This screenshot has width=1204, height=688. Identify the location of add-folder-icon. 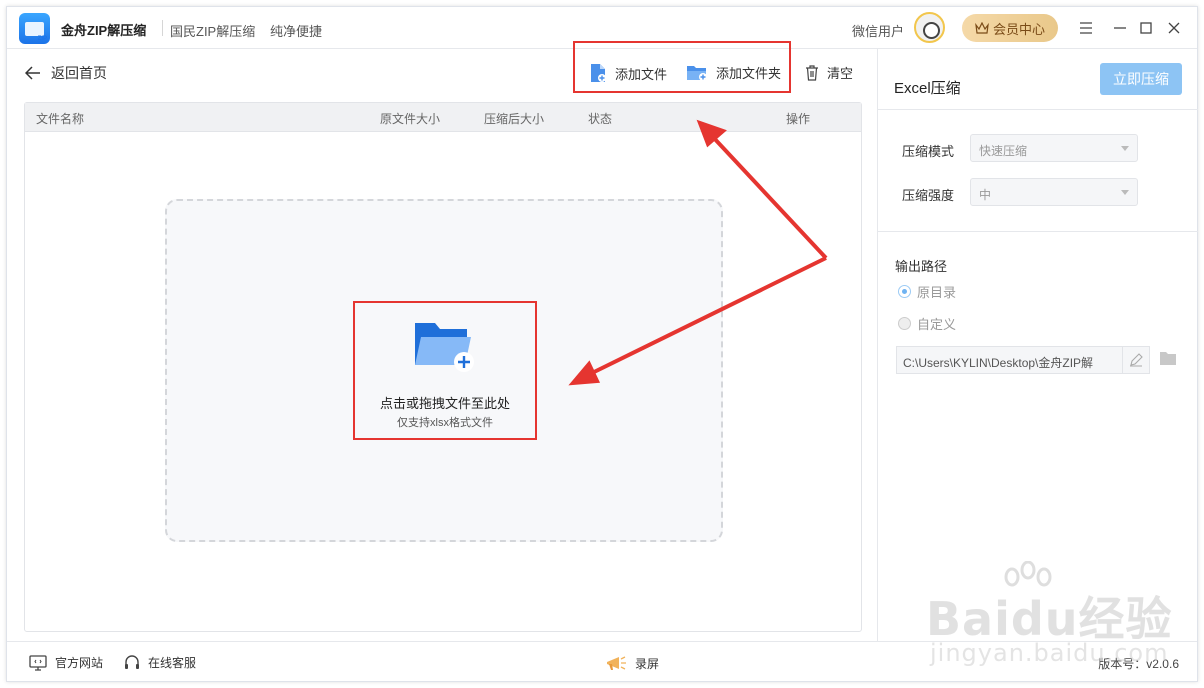
(697, 73).